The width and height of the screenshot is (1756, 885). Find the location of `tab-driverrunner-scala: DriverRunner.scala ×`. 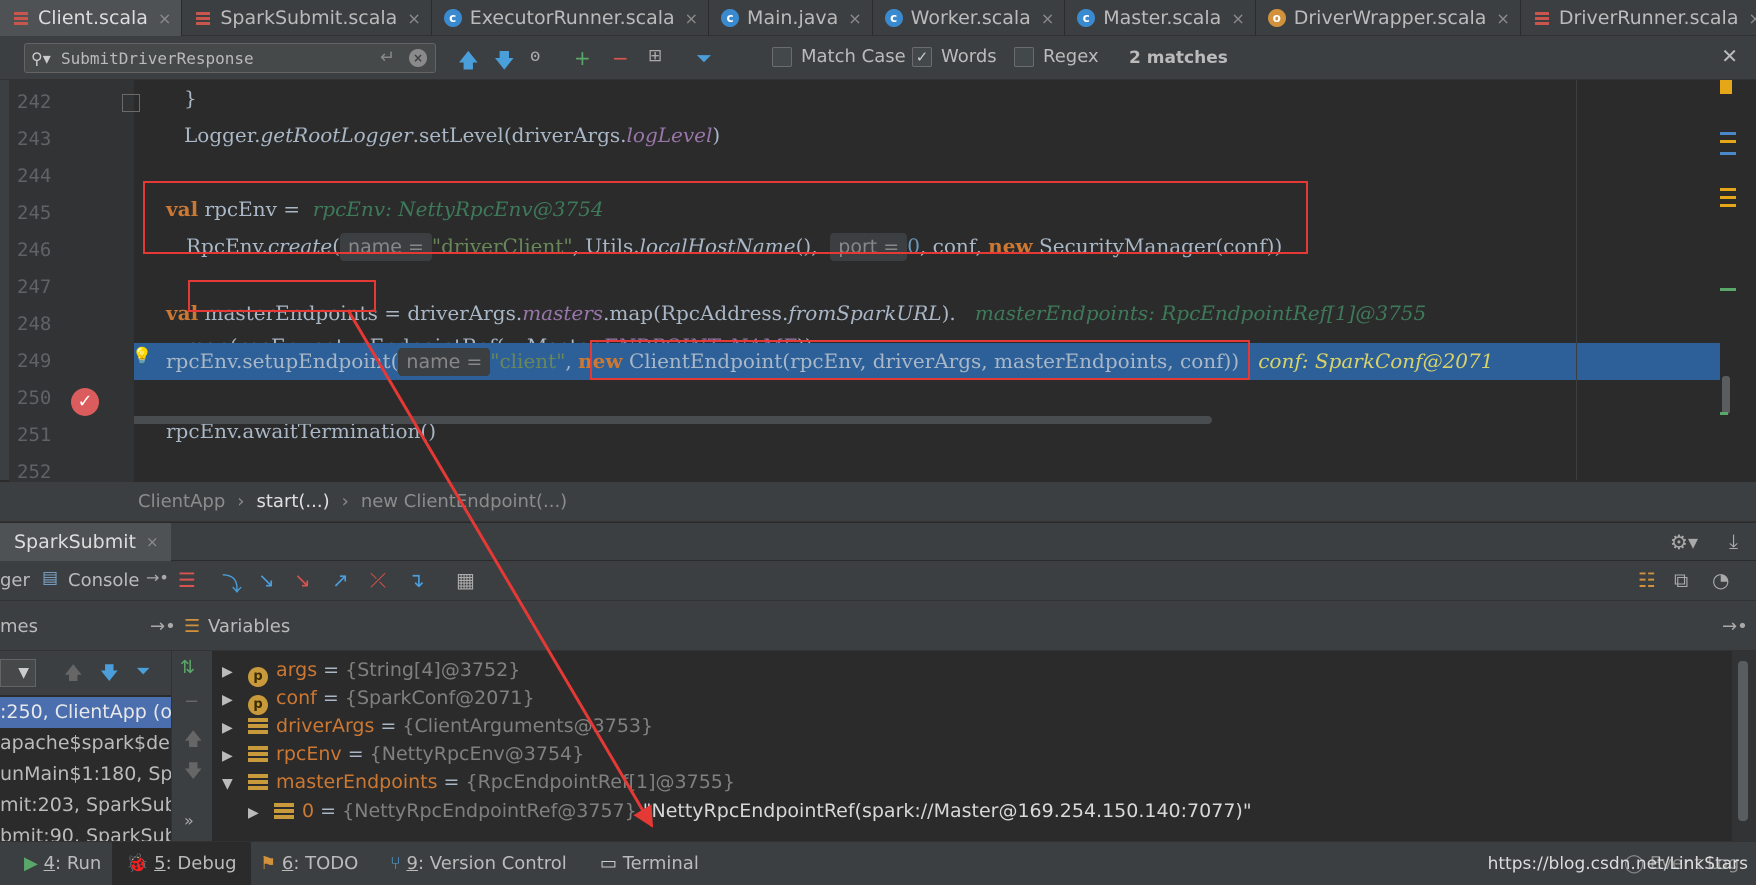

tab-driverrunner-scala: DriverRunner.scala × is located at coordinates (1638, 18).